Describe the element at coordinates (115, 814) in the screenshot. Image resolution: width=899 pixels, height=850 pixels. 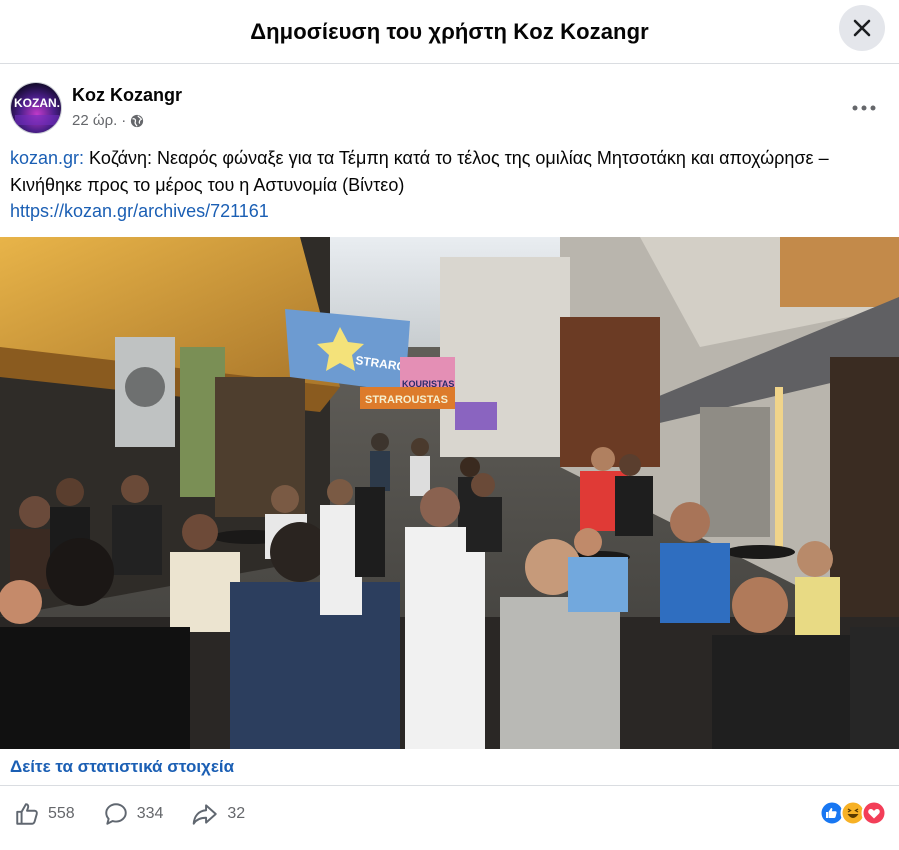
I see `comment-icon` at that location.